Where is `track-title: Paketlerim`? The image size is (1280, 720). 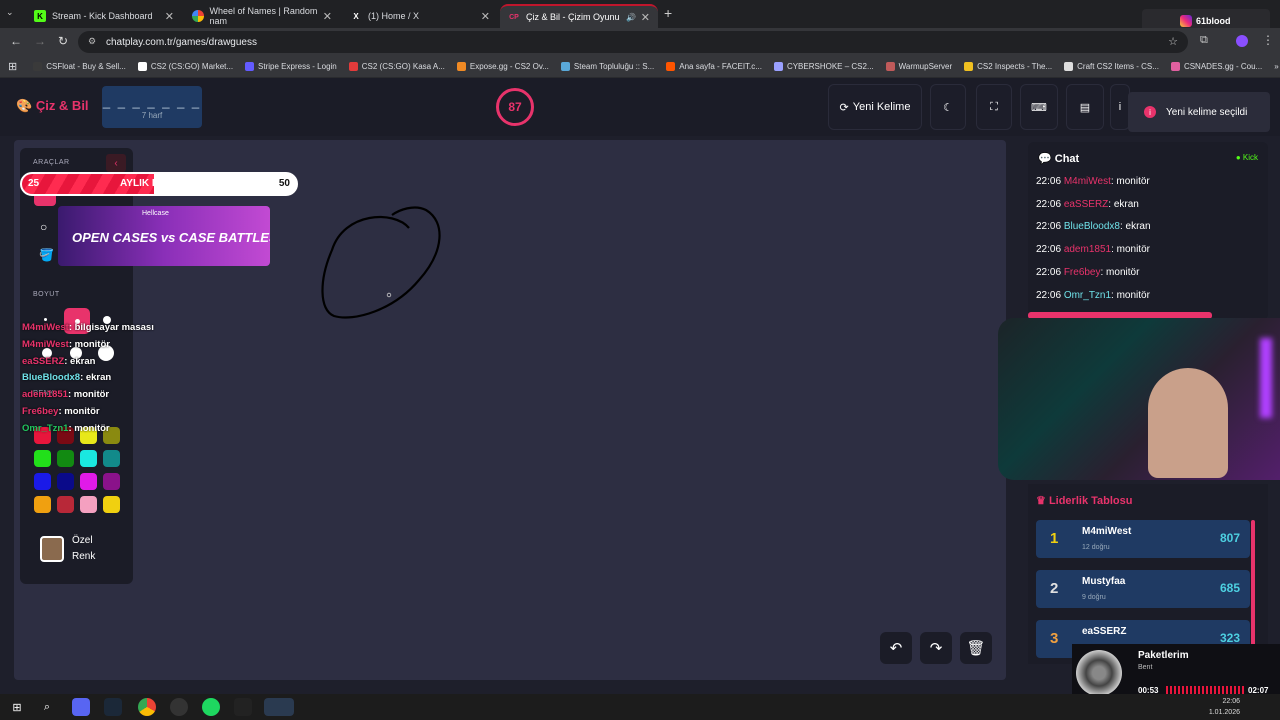 track-title: Paketlerim is located at coordinates (1163, 655).